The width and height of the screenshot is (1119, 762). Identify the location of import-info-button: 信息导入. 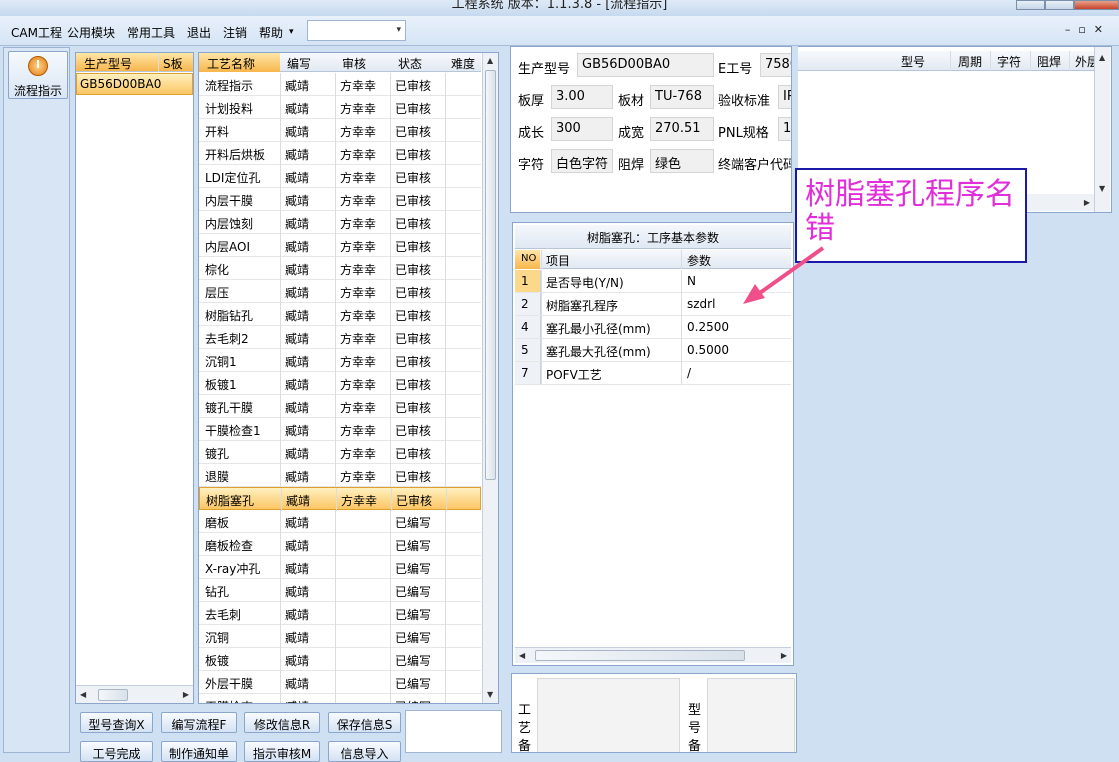
(364, 751).